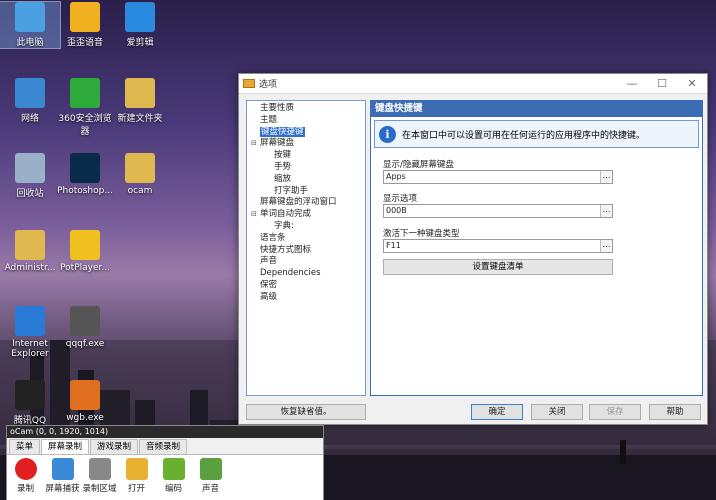  What do you see at coordinates (85, 245) in the screenshot?
I see `potplayer-icon` at bounding box center [85, 245].